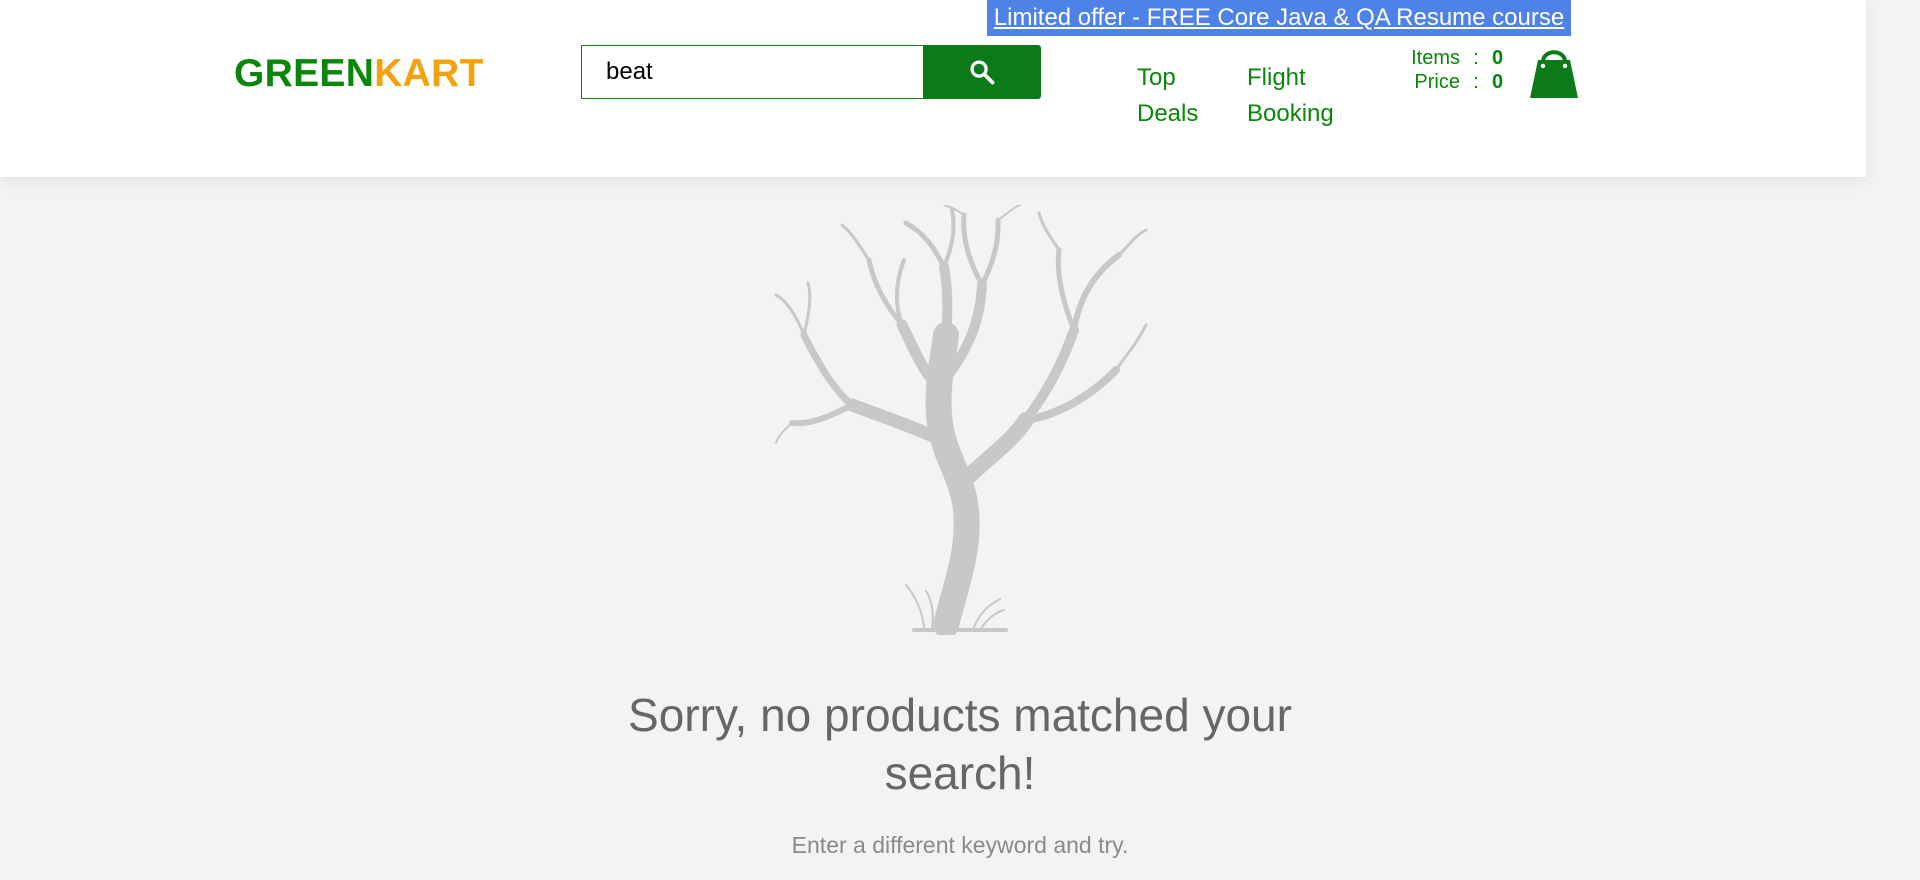 This screenshot has height=880, width=1920. What do you see at coordinates (1498, 58) in the screenshot?
I see `cart-items-value: 0` at bounding box center [1498, 58].